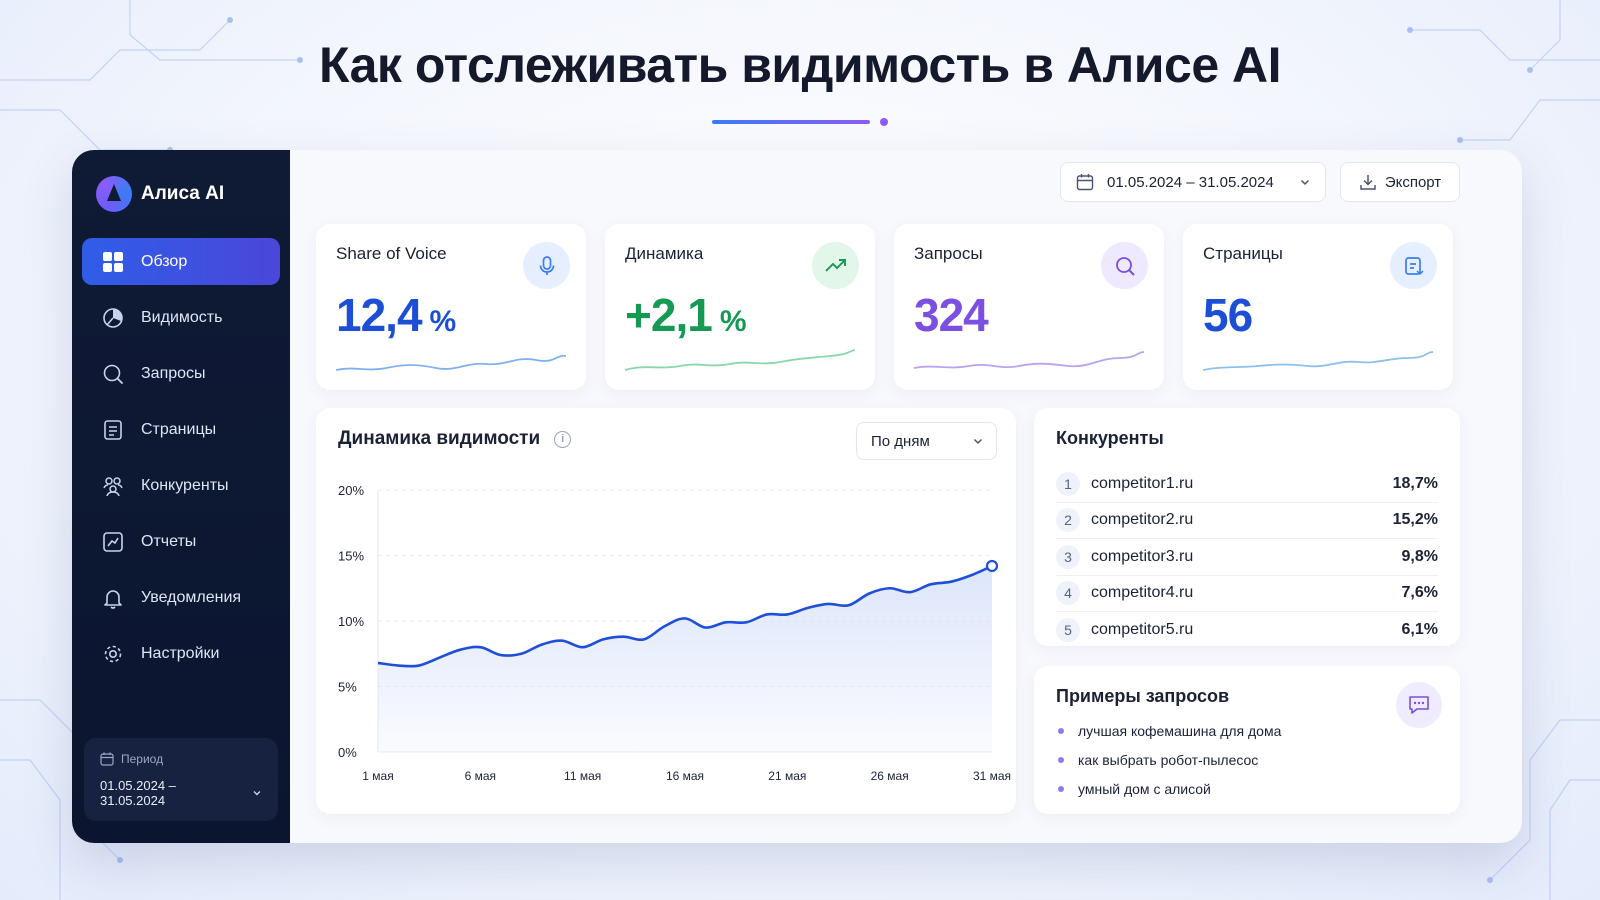 The width and height of the screenshot is (1600, 900). Describe the element at coordinates (181, 793) in the screenshot. I see `period-value-row: 01.05.2024 – 31.05.2024` at that location.